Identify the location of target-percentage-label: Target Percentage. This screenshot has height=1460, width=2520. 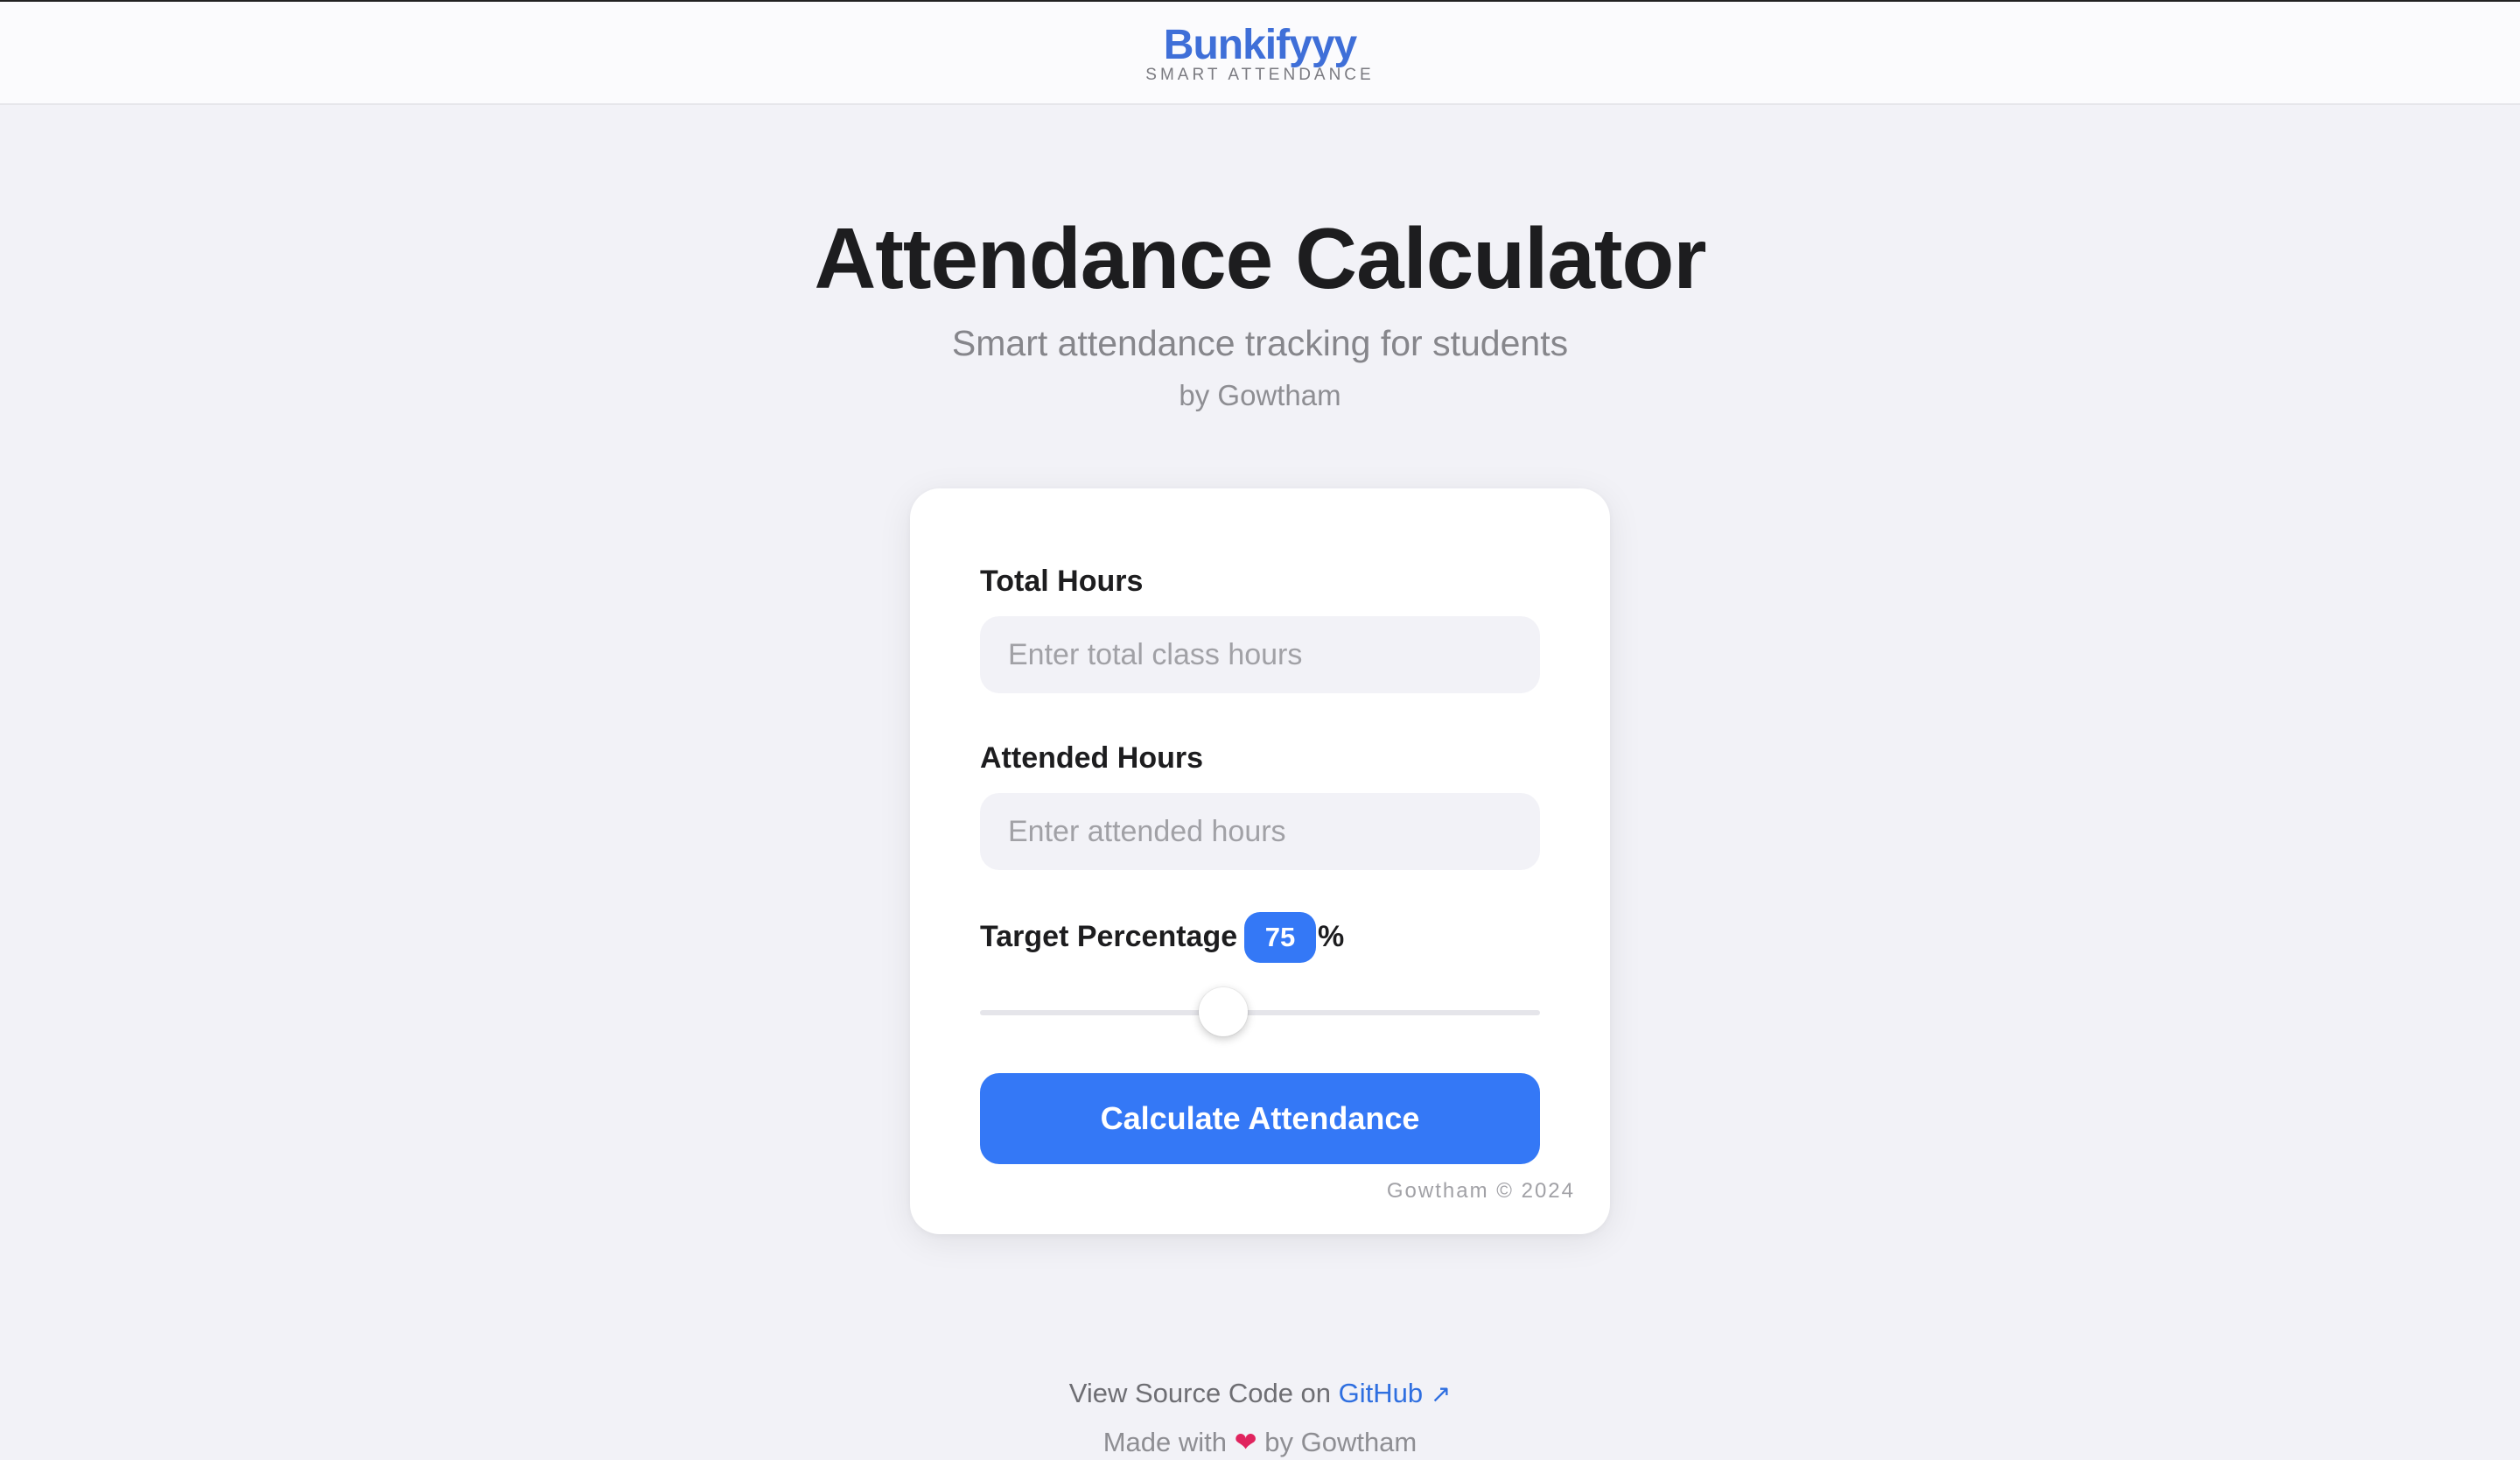
(1109, 936).